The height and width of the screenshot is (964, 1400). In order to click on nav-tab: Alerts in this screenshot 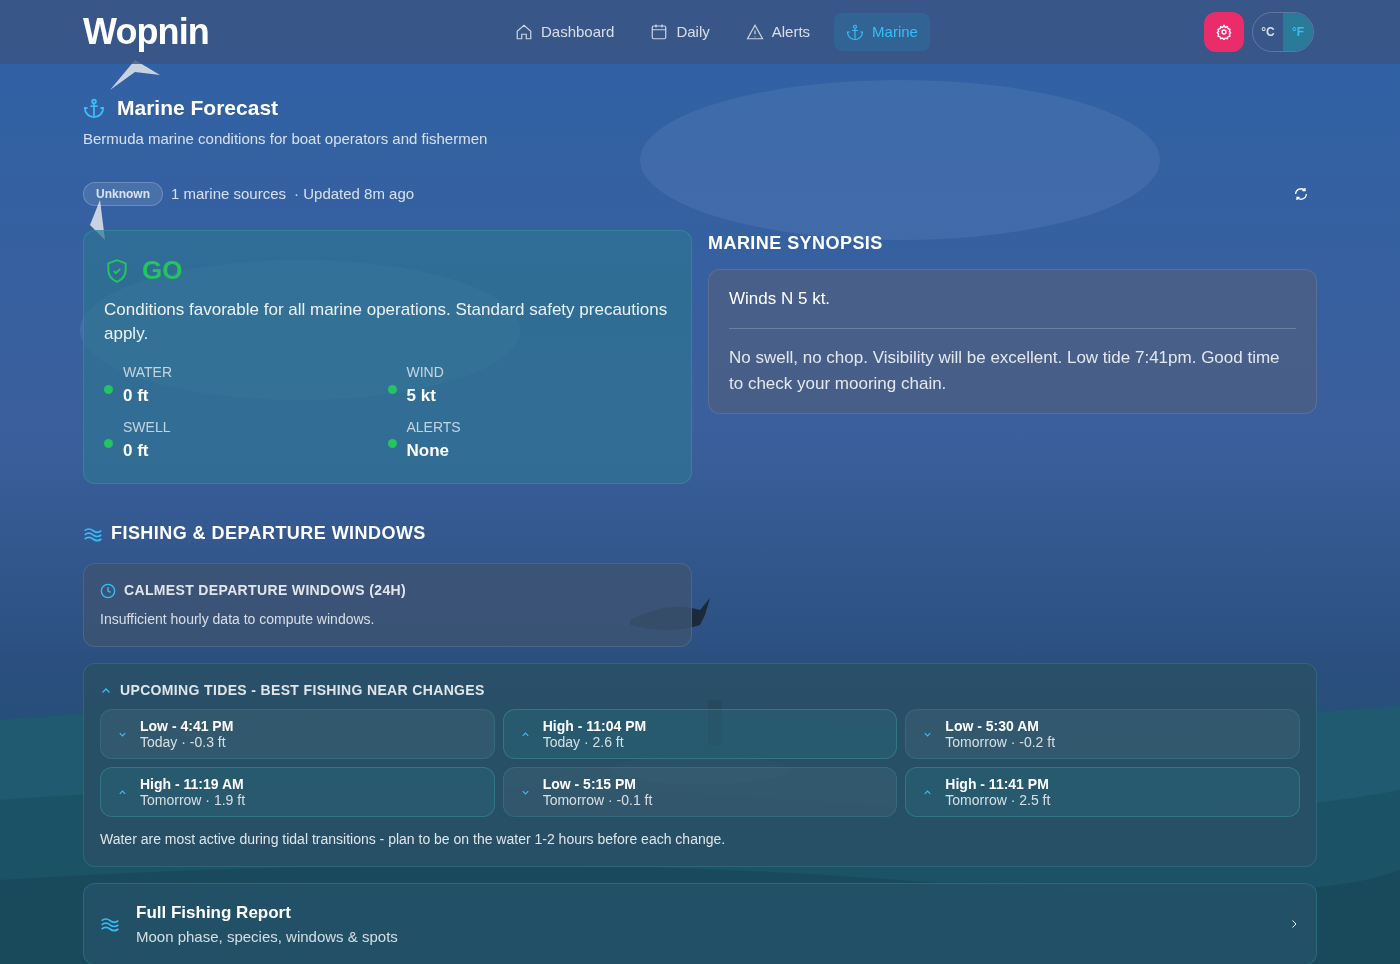, I will do `click(778, 32)`.